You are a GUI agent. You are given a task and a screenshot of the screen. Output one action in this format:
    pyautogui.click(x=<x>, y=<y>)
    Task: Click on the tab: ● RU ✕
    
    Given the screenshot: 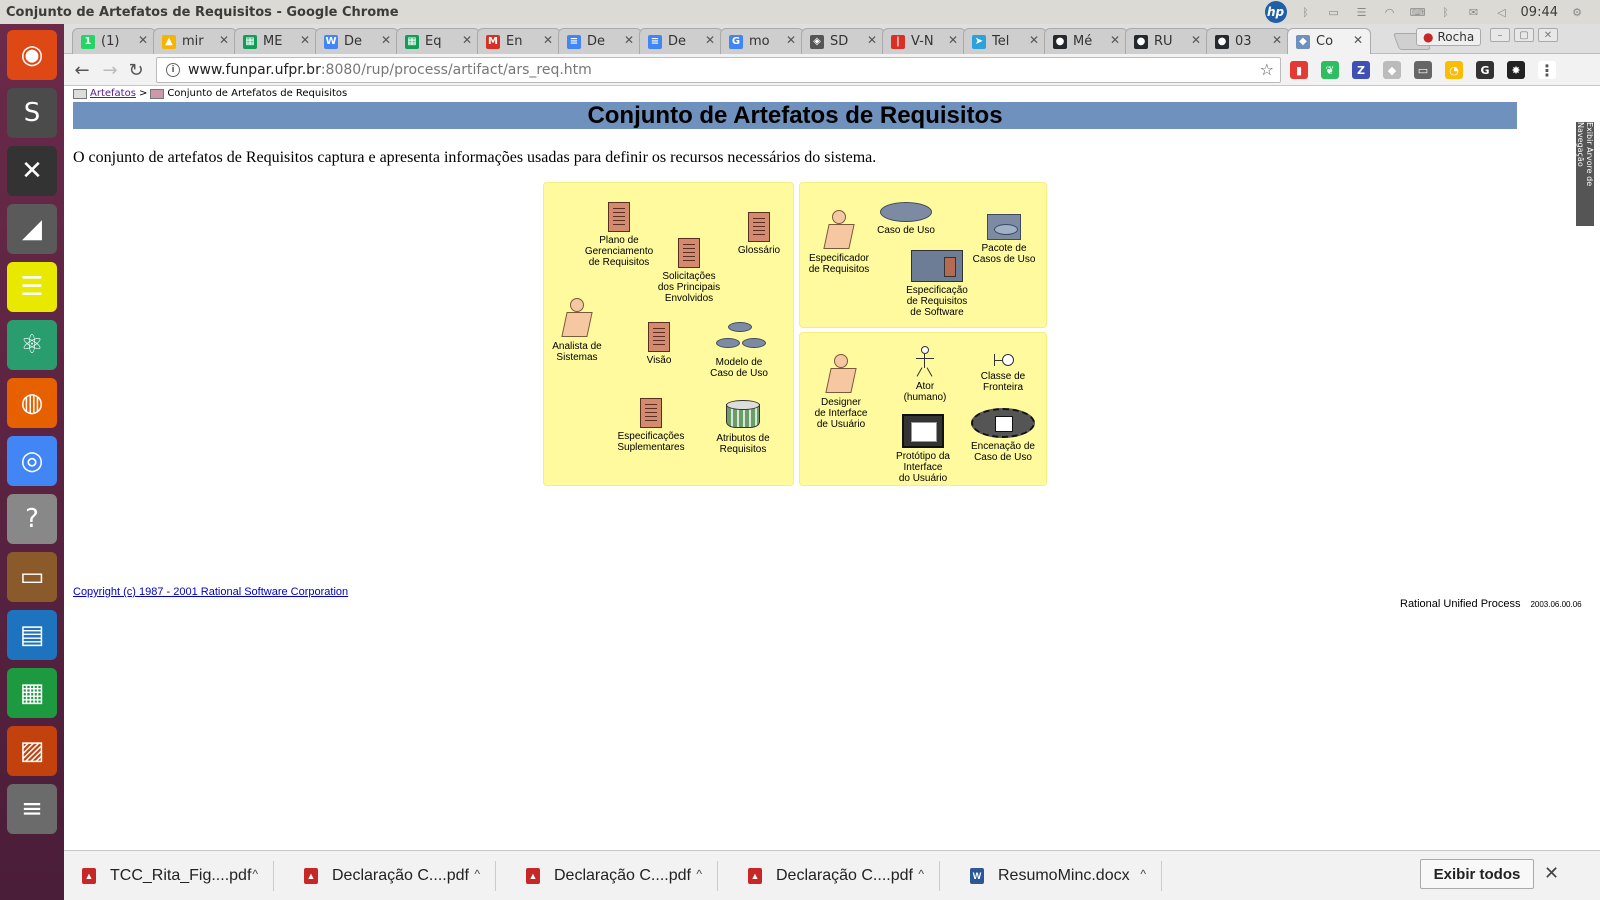 What is the action you would take?
    pyautogui.click(x=1167, y=41)
    